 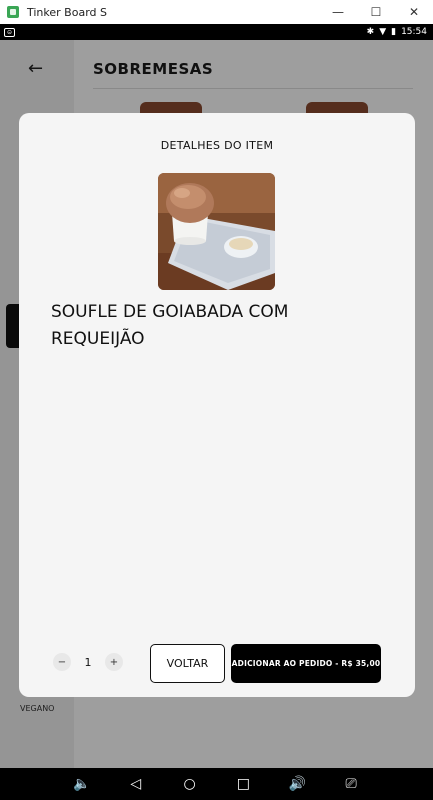 I want to click on home-icon: ○, so click(x=190, y=784).